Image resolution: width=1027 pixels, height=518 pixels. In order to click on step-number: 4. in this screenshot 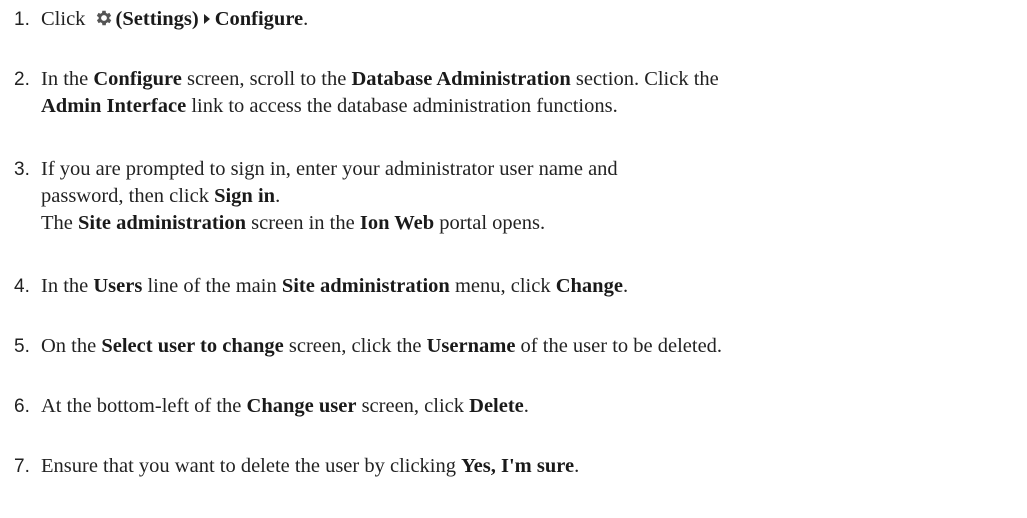, I will do `click(22, 286)`.